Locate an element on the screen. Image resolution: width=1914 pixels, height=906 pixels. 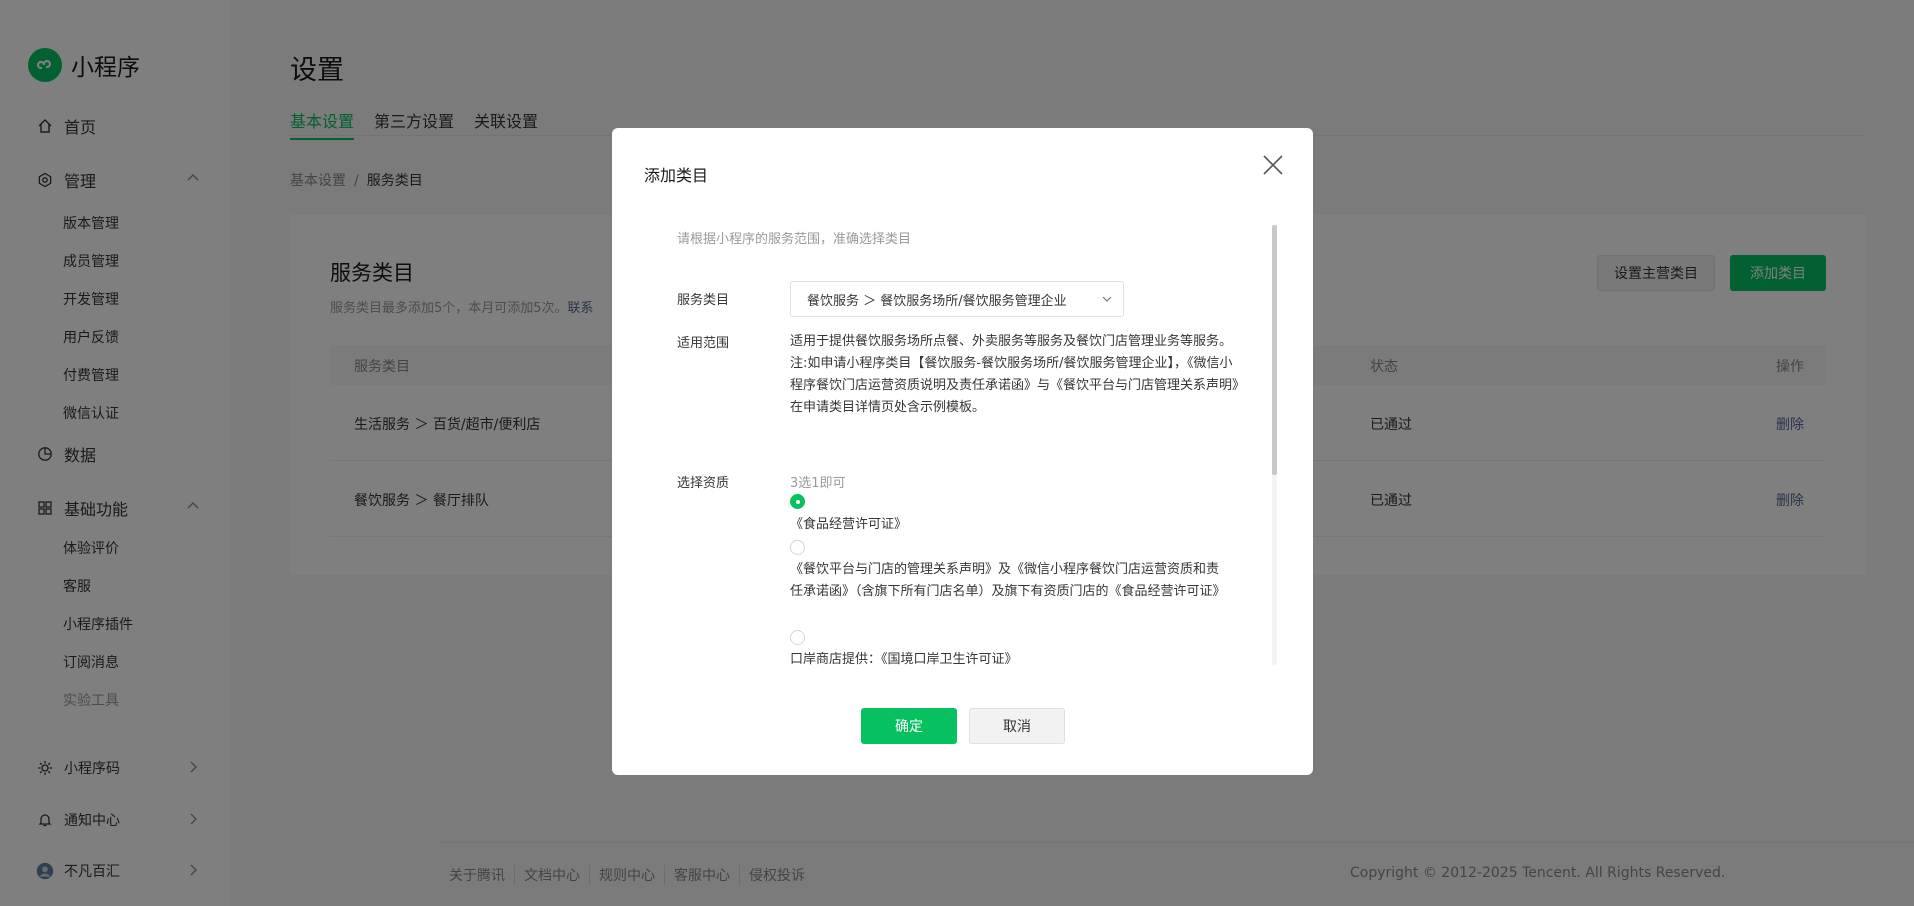
chevron-down-icon is located at coordinates (1107, 299).